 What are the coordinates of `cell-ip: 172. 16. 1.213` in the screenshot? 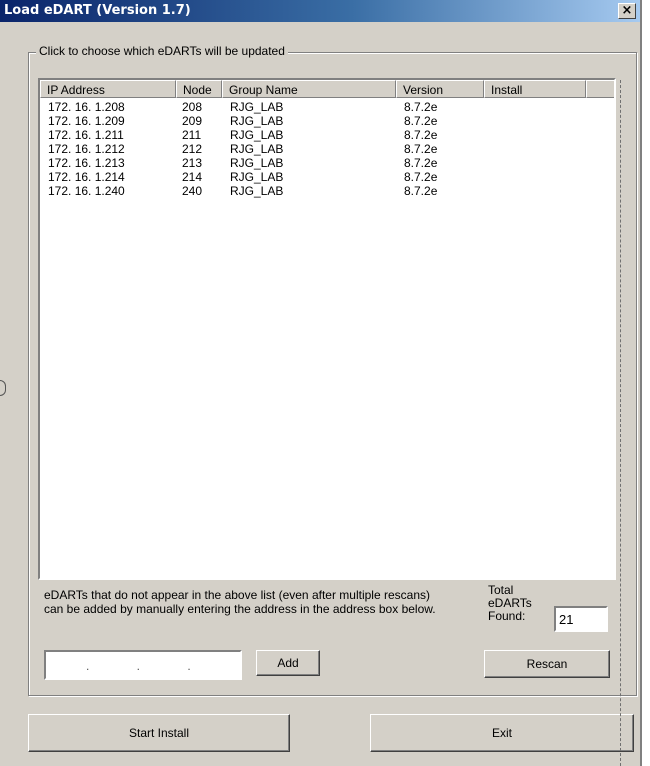 It's located at (86, 163).